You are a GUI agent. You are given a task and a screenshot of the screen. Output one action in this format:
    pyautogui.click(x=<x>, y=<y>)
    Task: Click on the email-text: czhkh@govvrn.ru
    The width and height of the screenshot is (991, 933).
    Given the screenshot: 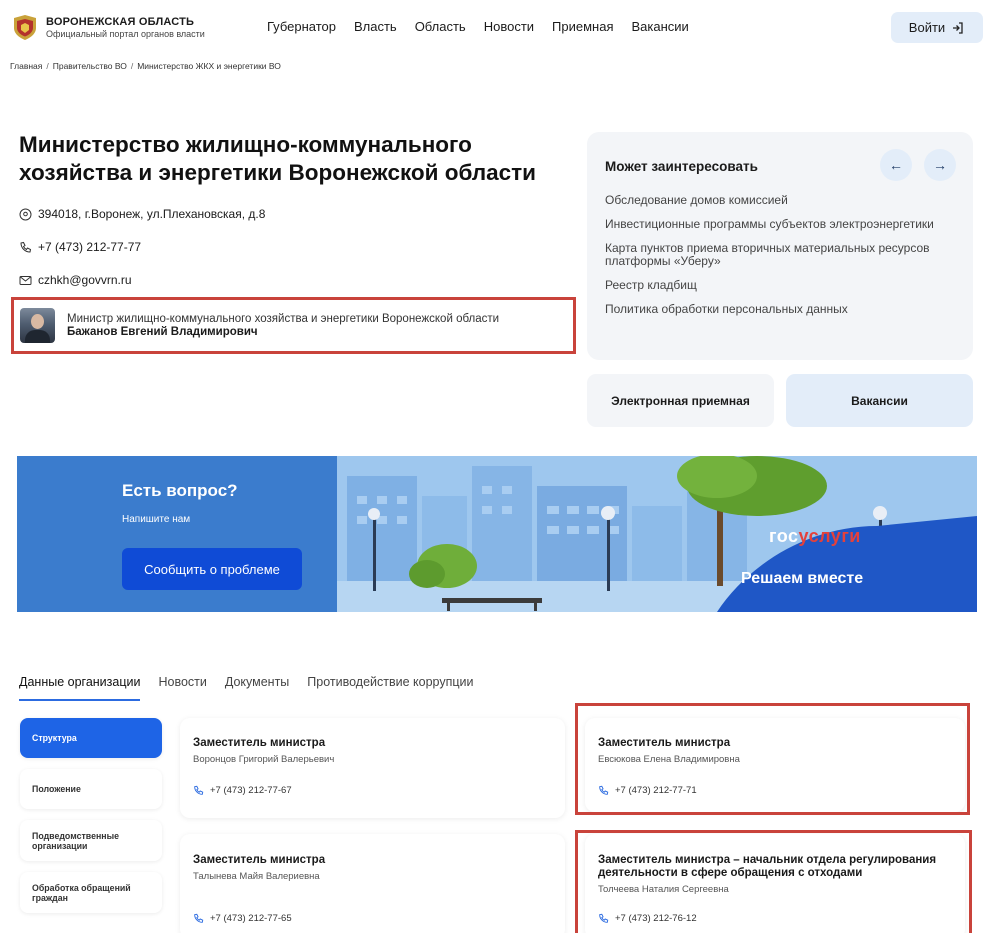 What is the action you would take?
    pyautogui.click(x=85, y=280)
    